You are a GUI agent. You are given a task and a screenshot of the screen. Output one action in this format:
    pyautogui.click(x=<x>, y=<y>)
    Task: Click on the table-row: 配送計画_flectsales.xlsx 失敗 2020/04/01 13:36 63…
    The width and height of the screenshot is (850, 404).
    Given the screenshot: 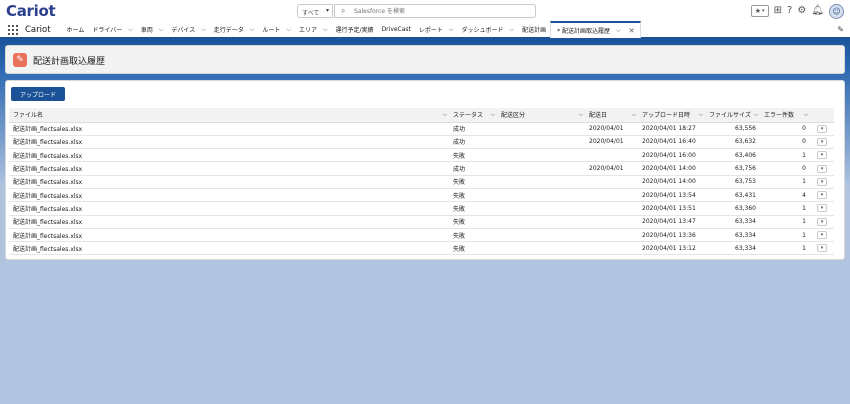 What is the action you would take?
    pyautogui.click(x=421, y=235)
    